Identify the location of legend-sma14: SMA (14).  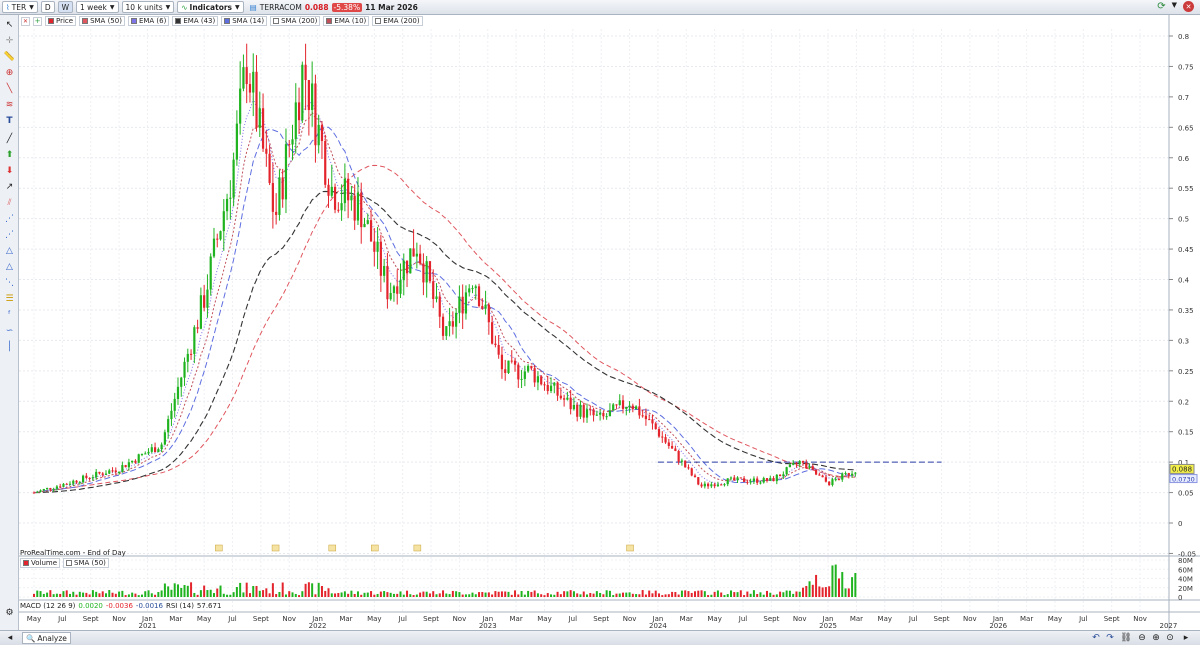
(244, 21).